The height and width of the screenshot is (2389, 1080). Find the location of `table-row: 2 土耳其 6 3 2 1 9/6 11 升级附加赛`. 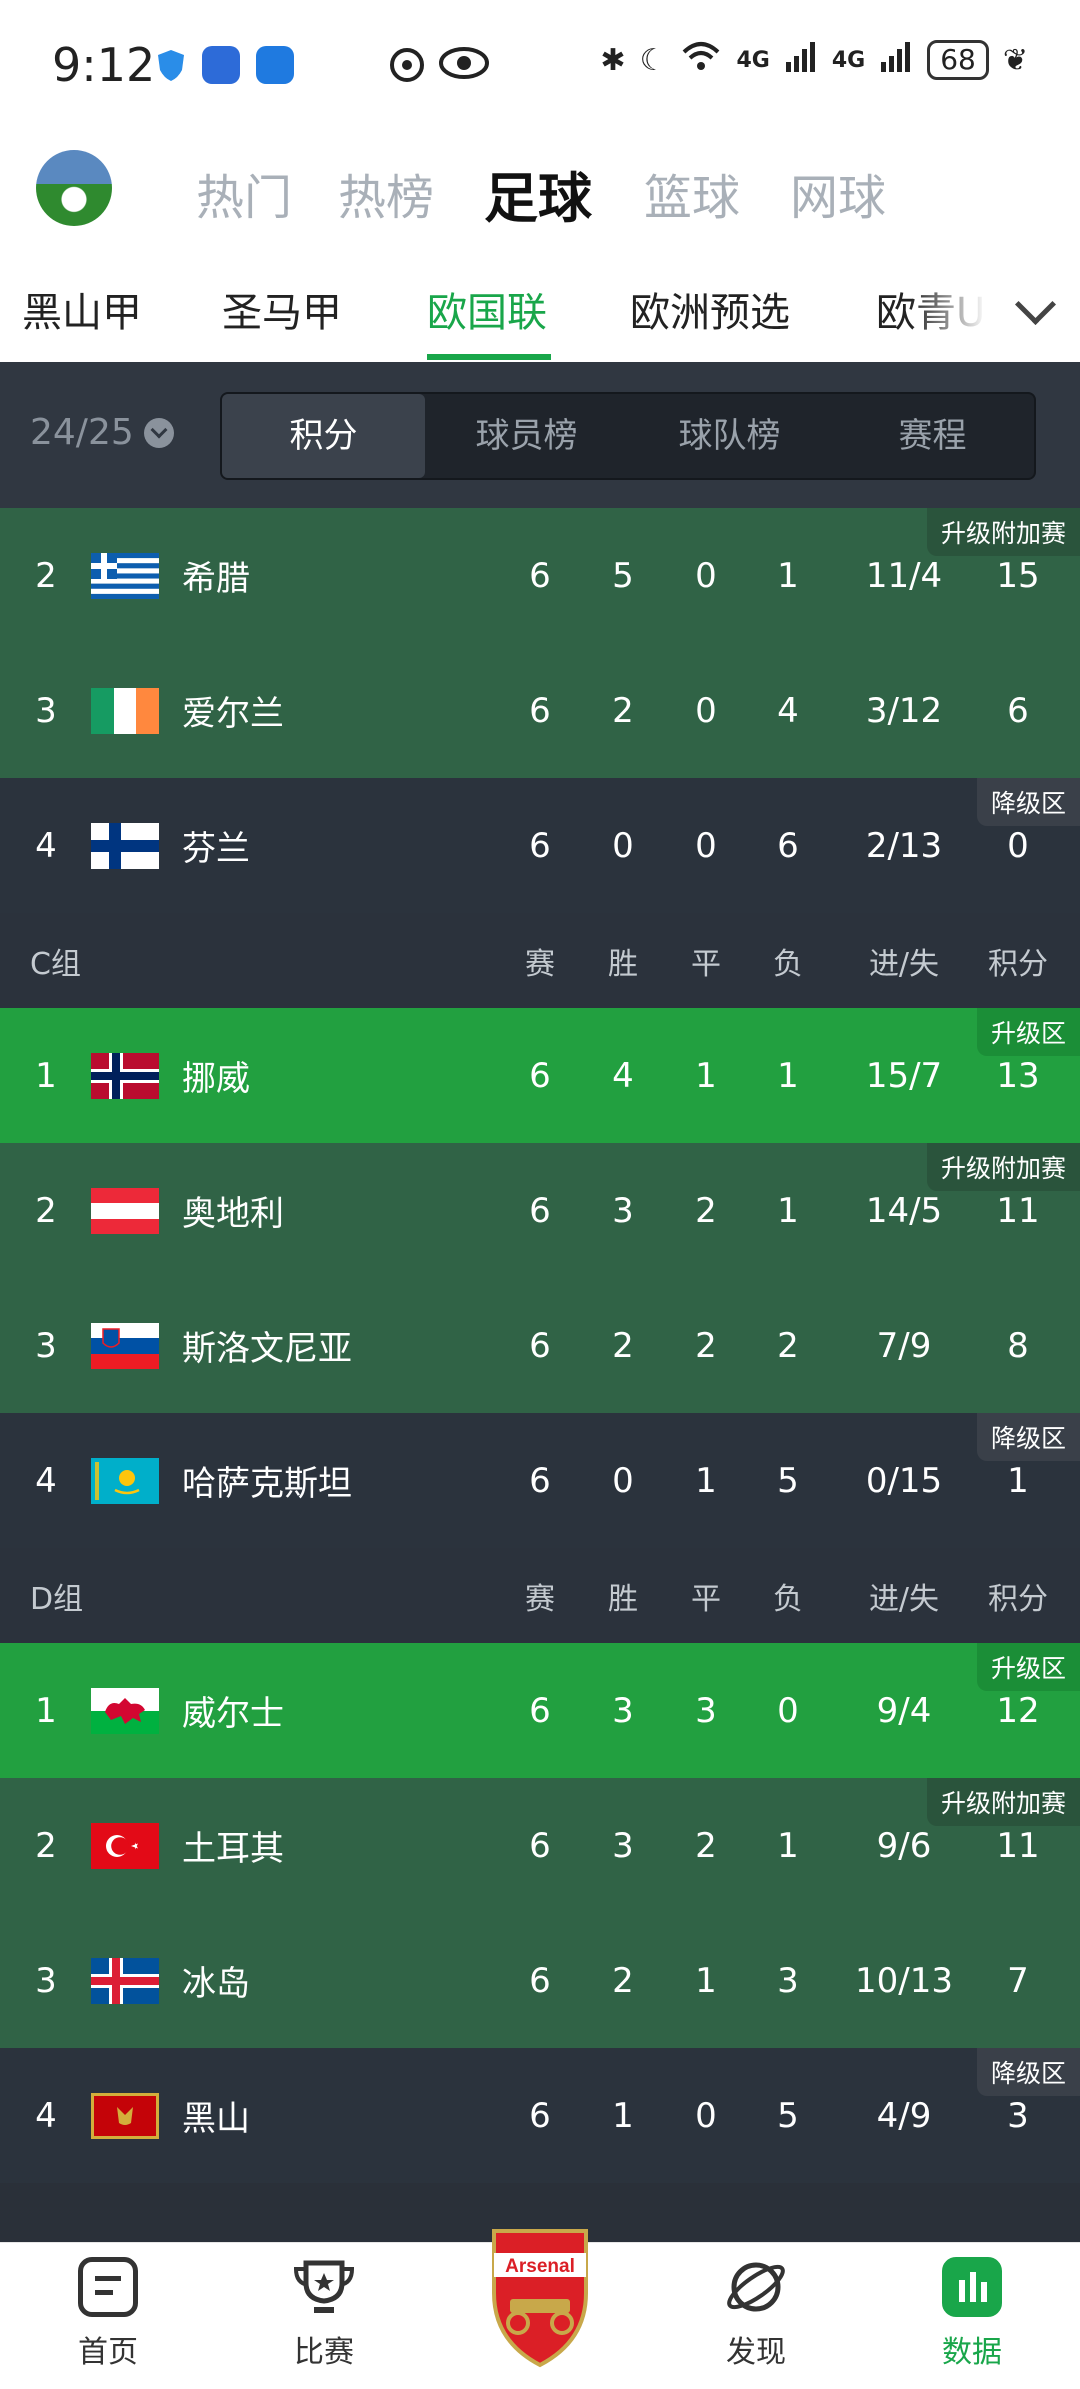

table-row: 2 土耳其 6 3 2 1 9/6 11 升级附加赛 is located at coordinates (540, 1845).